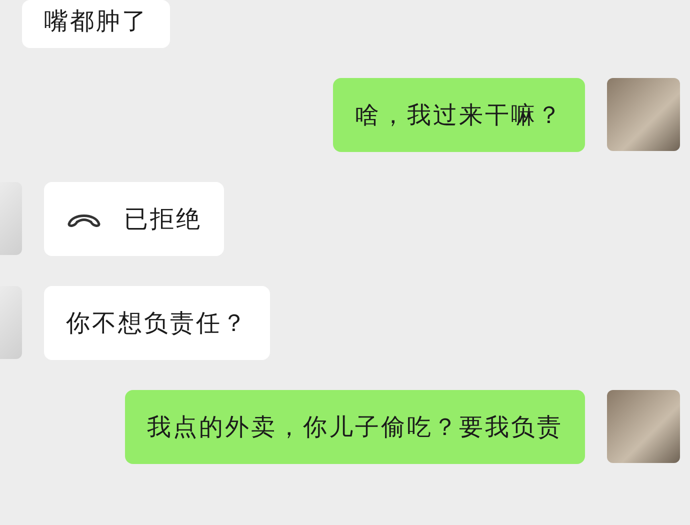 The height and width of the screenshot is (525, 690). What do you see at coordinates (157, 323) in the screenshot?
I see `message-bubble: 你不想负责任？` at bounding box center [157, 323].